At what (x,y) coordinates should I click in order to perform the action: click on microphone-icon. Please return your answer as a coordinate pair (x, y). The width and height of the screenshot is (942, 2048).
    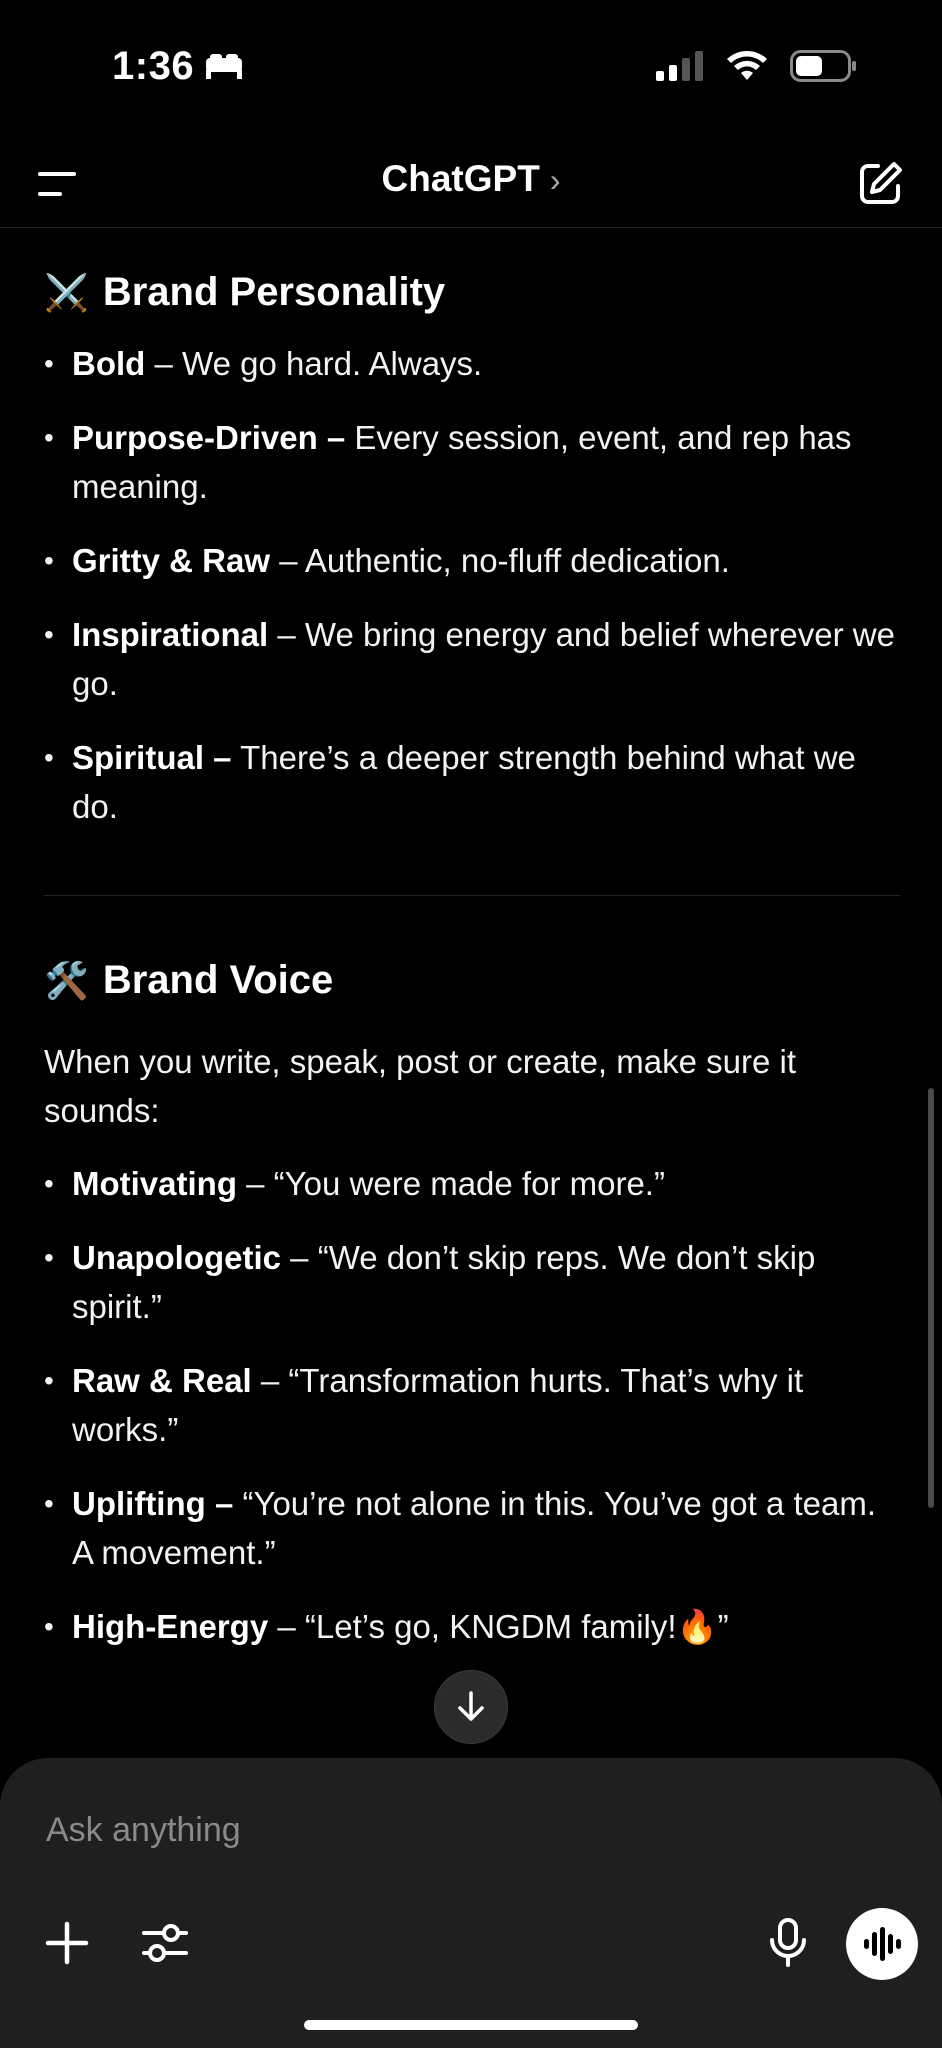
    Looking at the image, I should click on (788, 1942).